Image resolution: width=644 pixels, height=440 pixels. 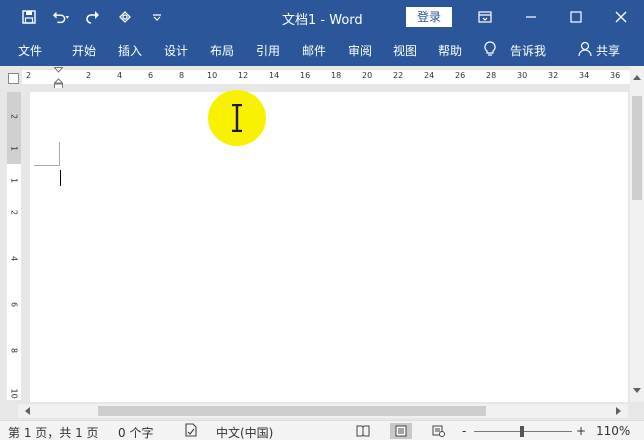 I want to click on sign-in-button: 登录, so click(x=429, y=17).